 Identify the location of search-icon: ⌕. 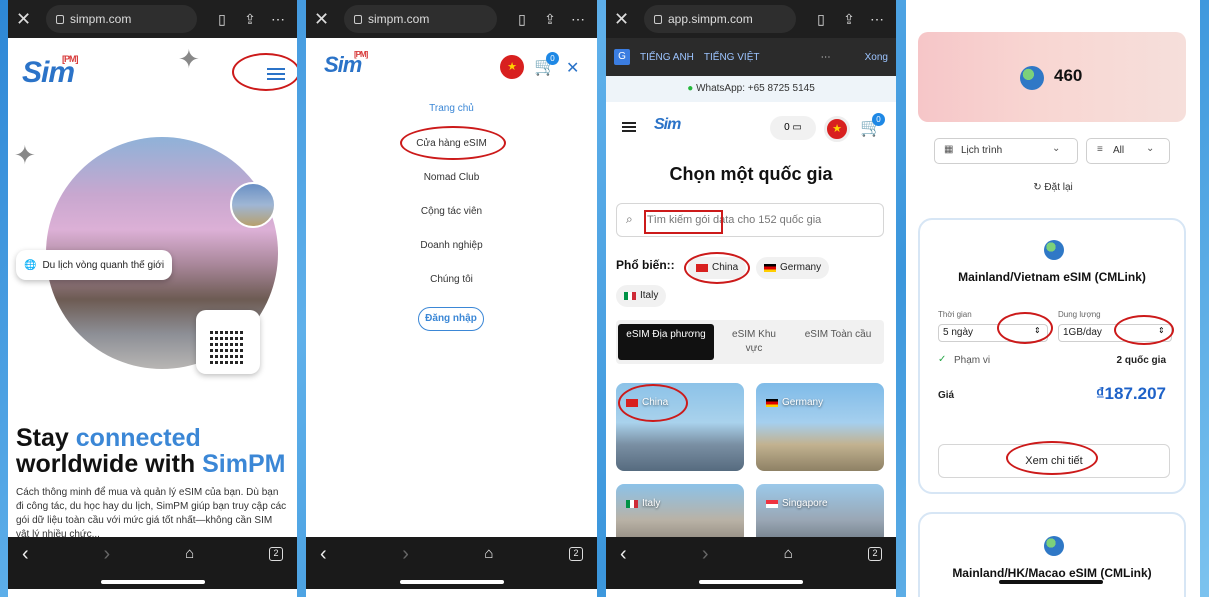
(629, 219).